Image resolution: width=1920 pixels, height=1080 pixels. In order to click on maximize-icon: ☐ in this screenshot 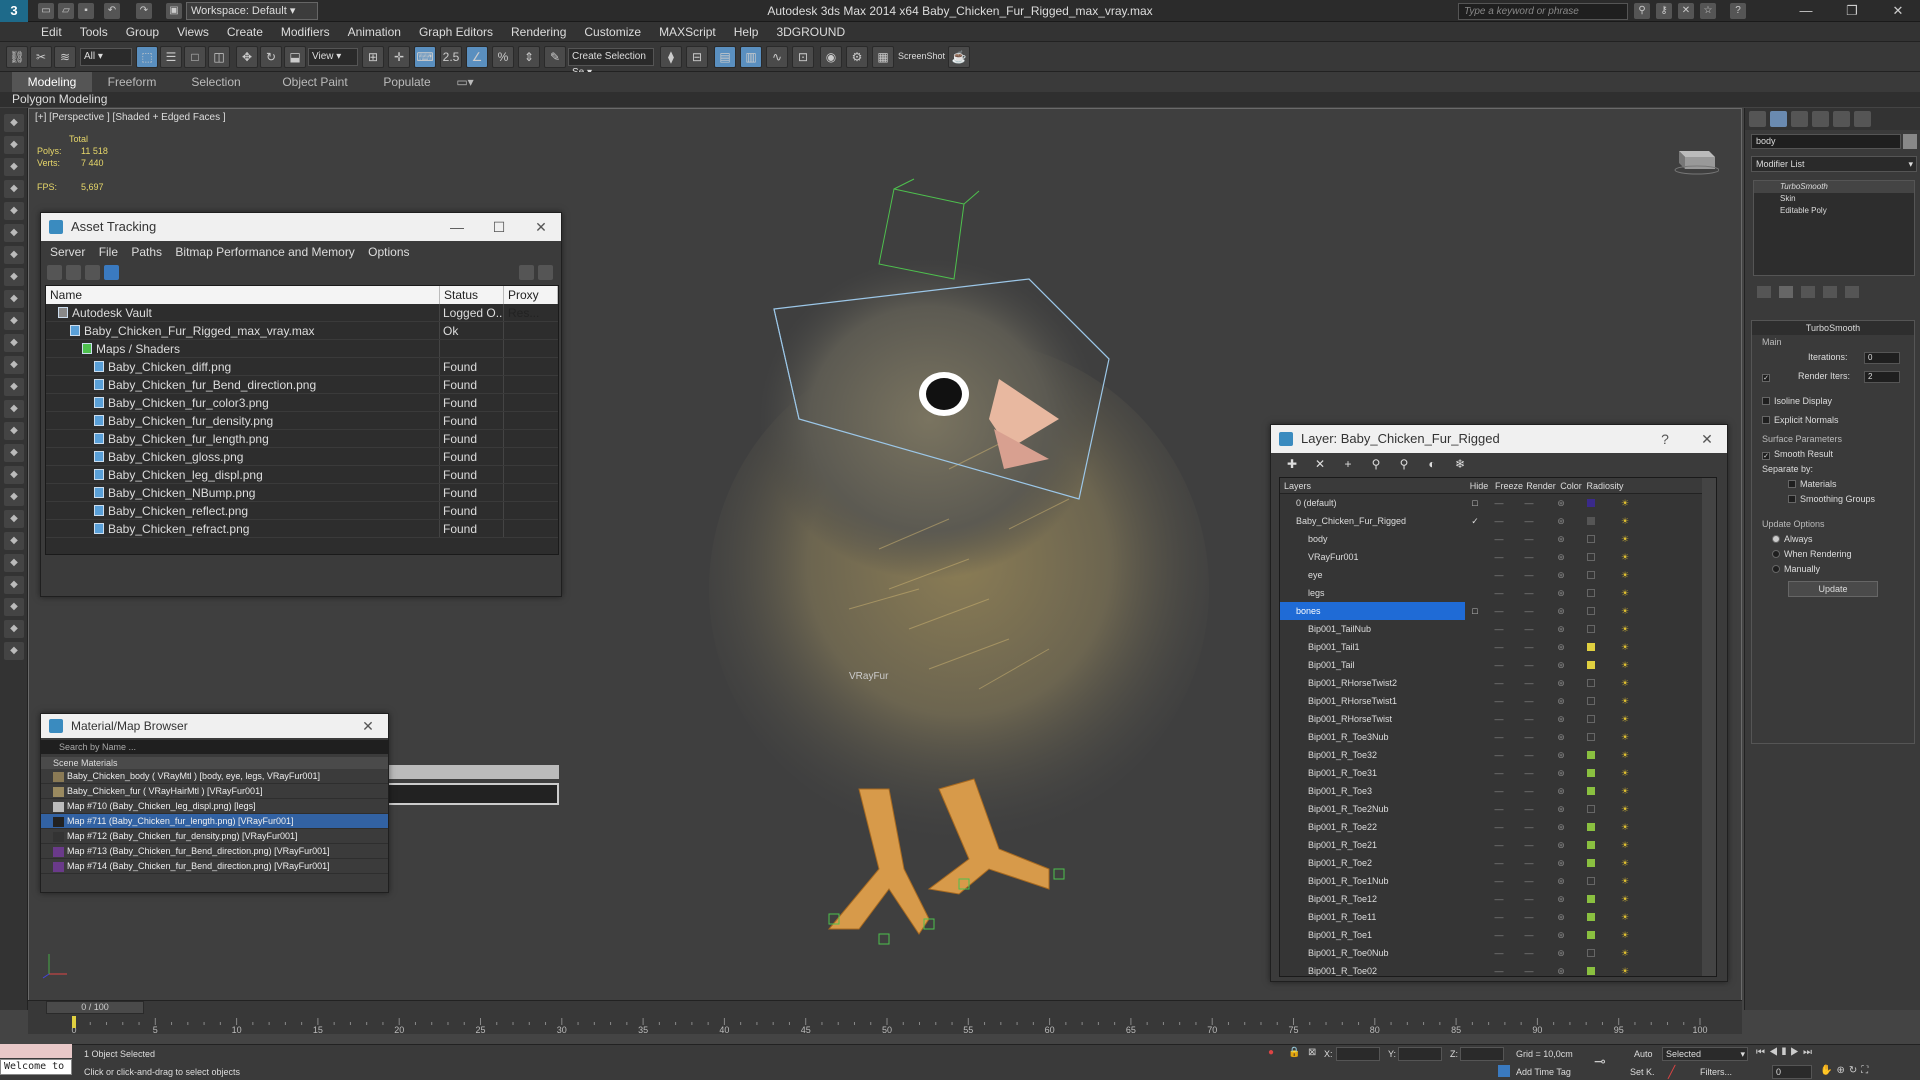, I will do `click(499, 227)`.